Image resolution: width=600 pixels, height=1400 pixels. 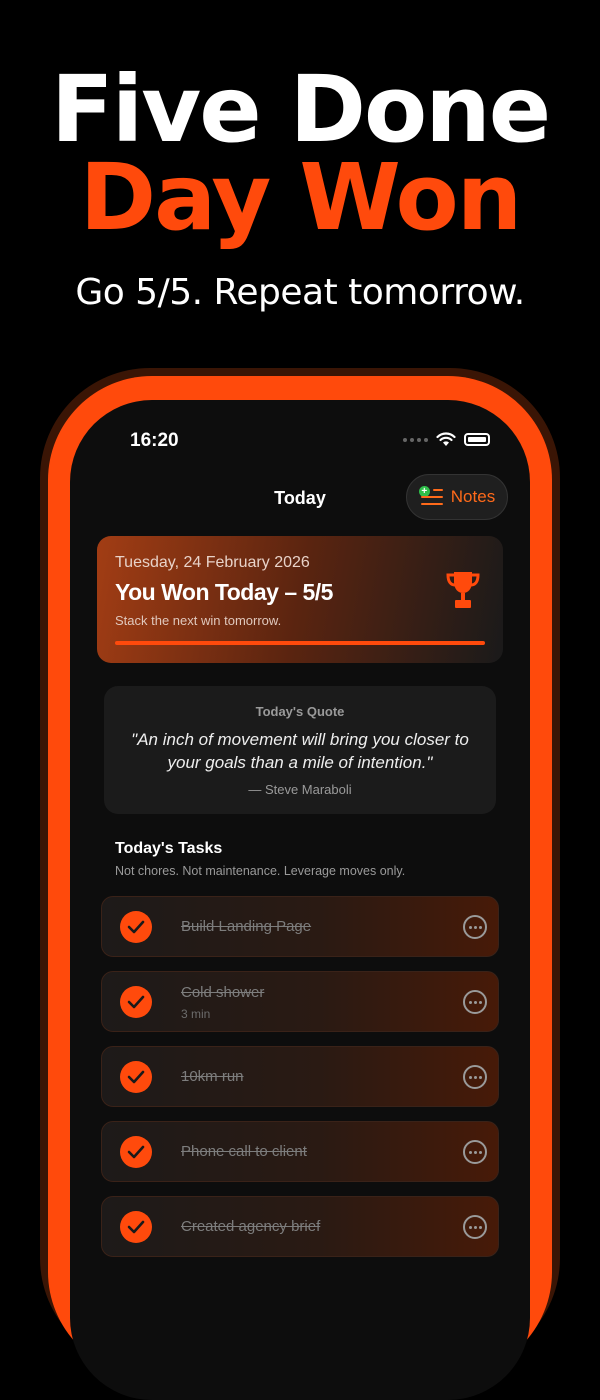 I want to click on trophy-icon, so click(x=463, y=590).